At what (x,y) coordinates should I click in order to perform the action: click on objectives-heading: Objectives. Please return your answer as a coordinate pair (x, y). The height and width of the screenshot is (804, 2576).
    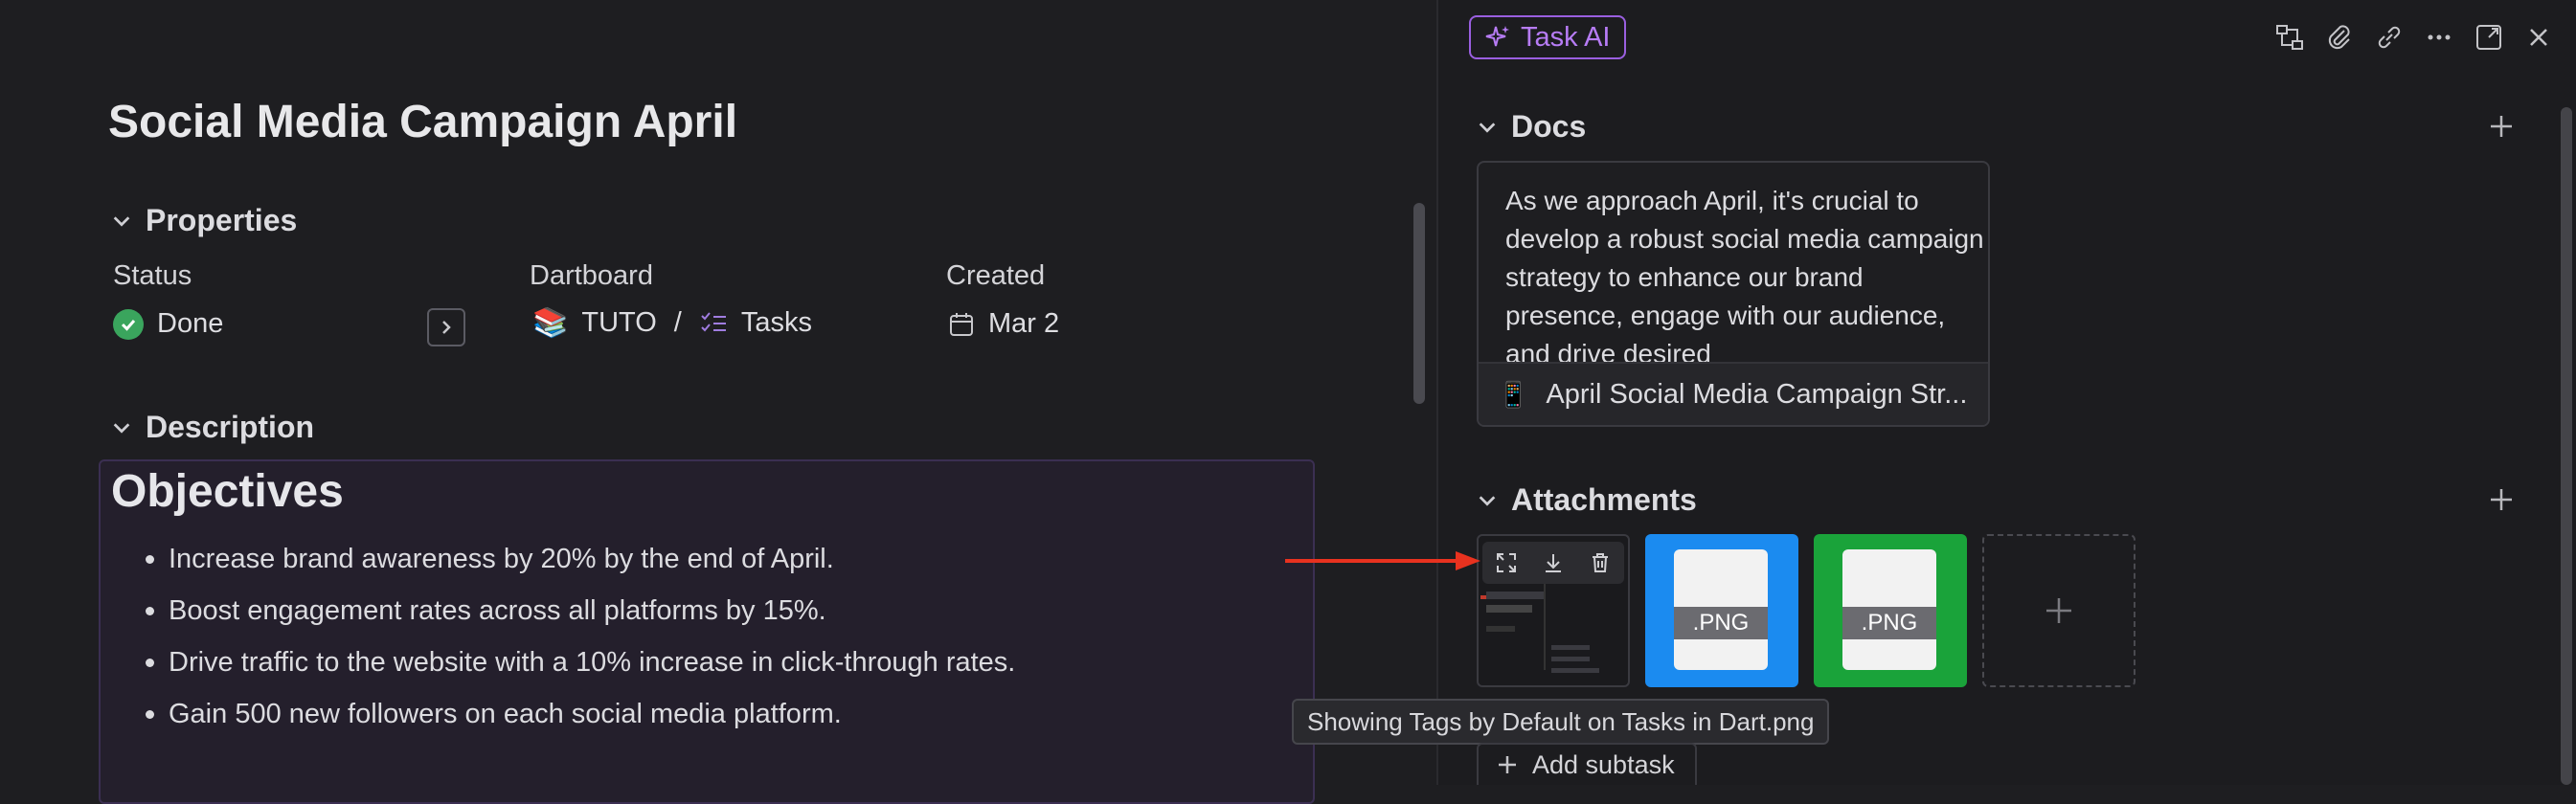
    Looking at the image, I should click on (227, 491).